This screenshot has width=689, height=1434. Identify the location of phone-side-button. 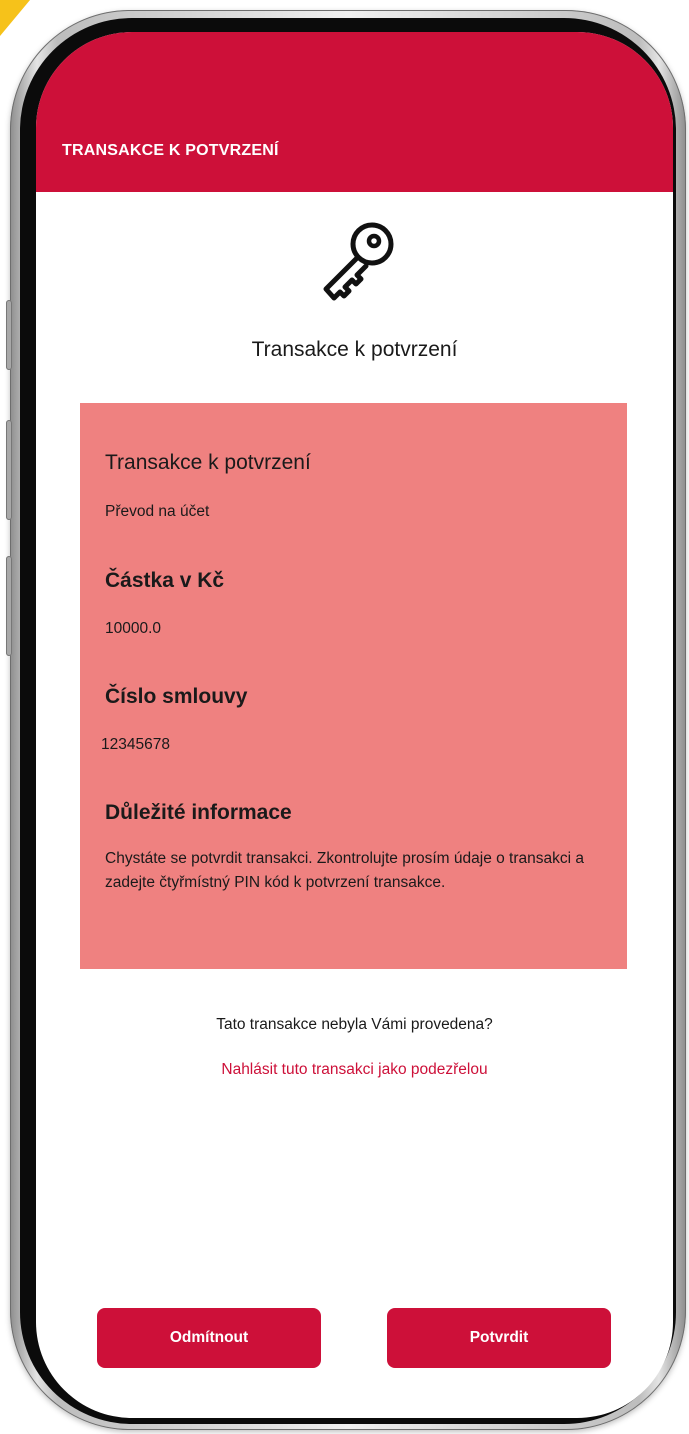
(9, 335).